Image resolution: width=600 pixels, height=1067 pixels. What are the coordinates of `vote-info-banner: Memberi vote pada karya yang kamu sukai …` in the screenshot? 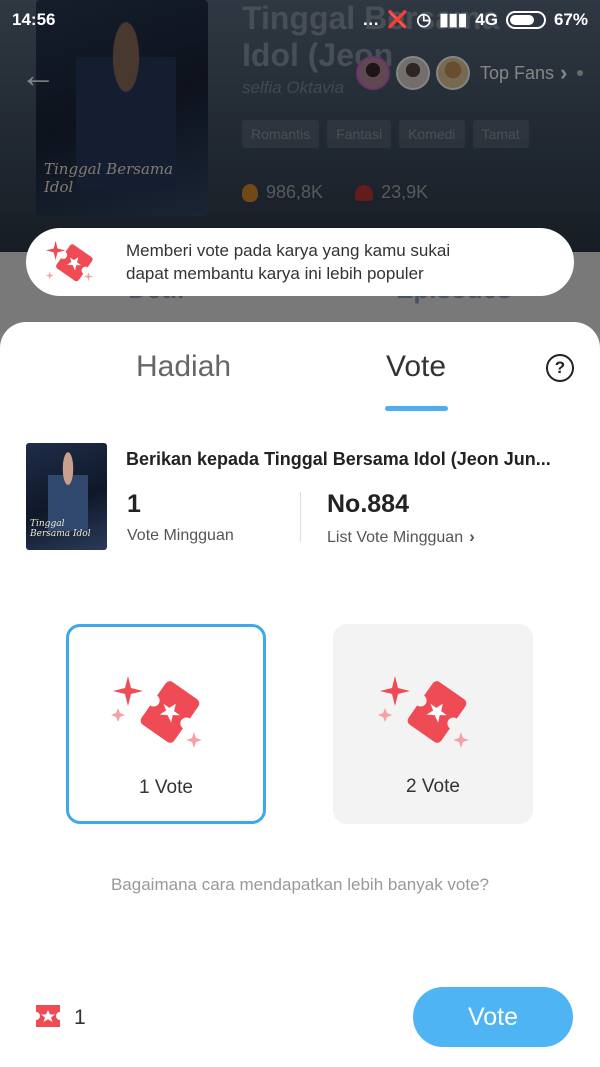 It's located at (300, 262).